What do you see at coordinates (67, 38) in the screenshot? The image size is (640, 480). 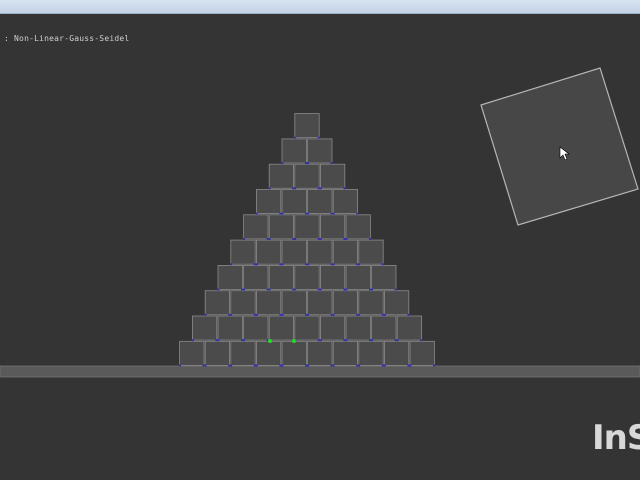 I see `solver-label: : Non-Linear-Gauss-Seidel` at bounding box center [67, 38].